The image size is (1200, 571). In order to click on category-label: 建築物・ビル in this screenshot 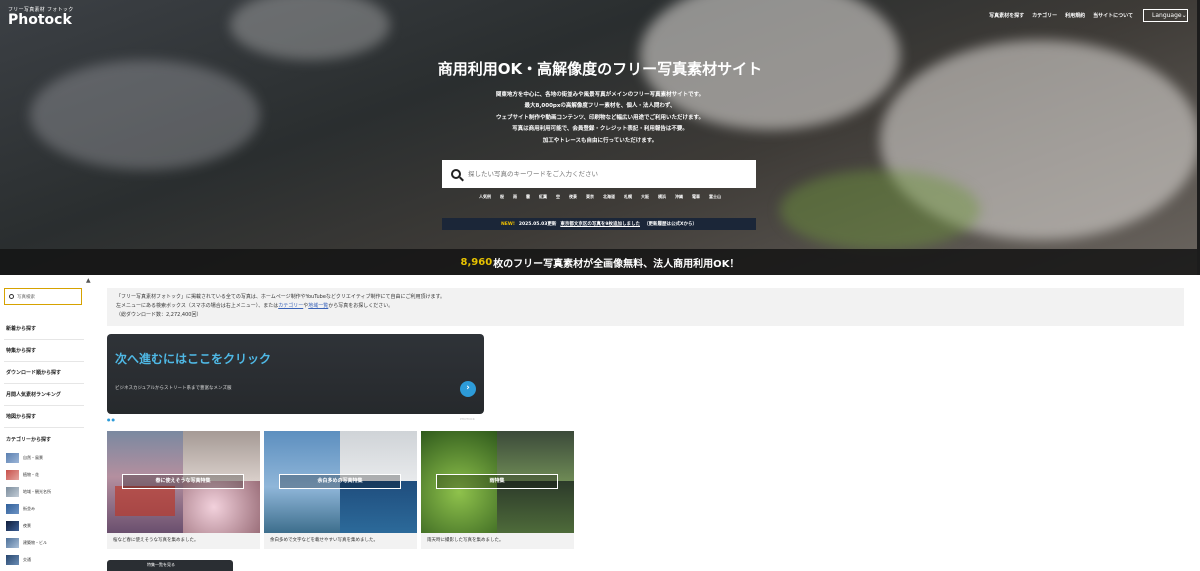, I will do `click(35, 542)`.